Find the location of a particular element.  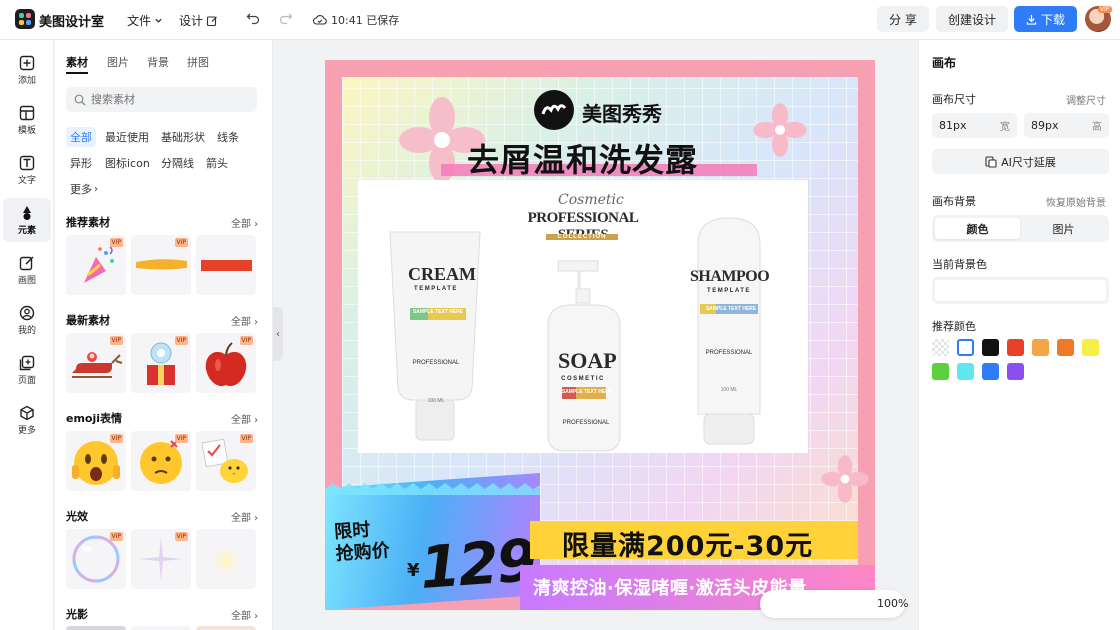

section-all-recommended: 全部 › is located at coordinates (244, 222).